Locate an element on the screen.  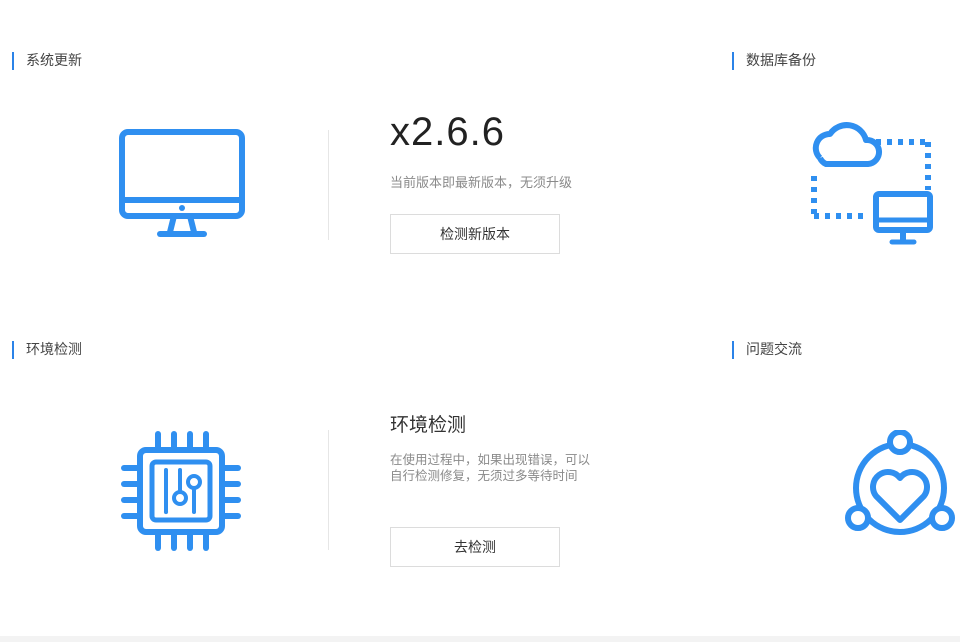
cloud-sync-icon is located at coordinates (871, 185).